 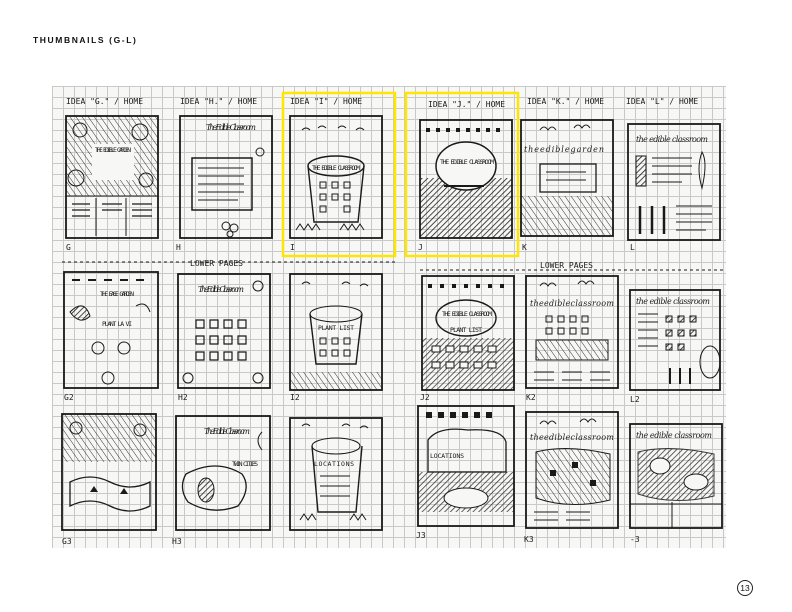 I want to click on i-banner: THE EDIBLE CLASSROOM, so click(x=336, y=168).